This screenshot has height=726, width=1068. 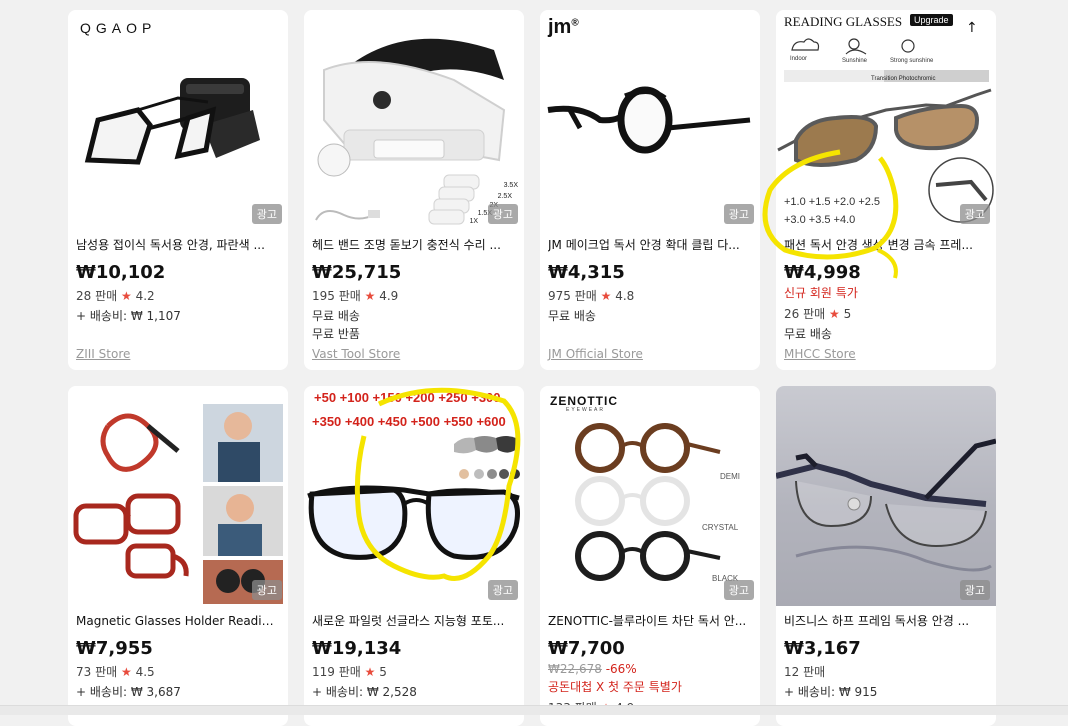 I want to click on store-link: JM Official Store, so click(x=595, y=354).